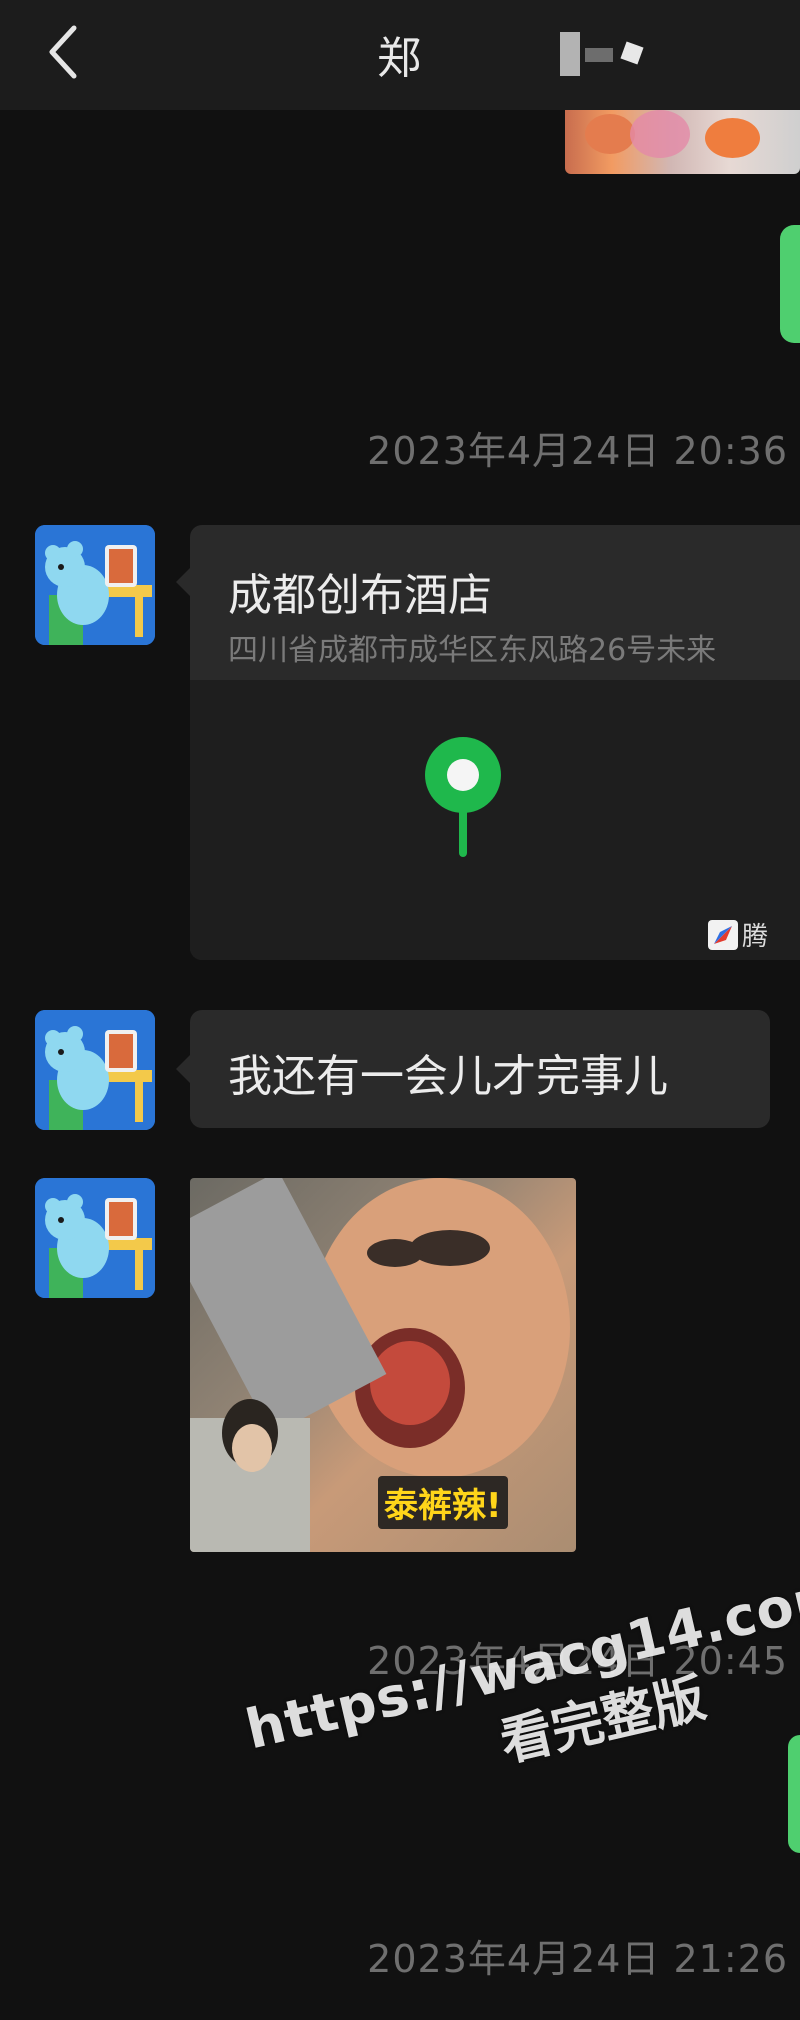 This screenshot has height=2020, width=800. Describe the element at coordinates (682, 142) in the screenshot. I see `sent-photo` at that location.